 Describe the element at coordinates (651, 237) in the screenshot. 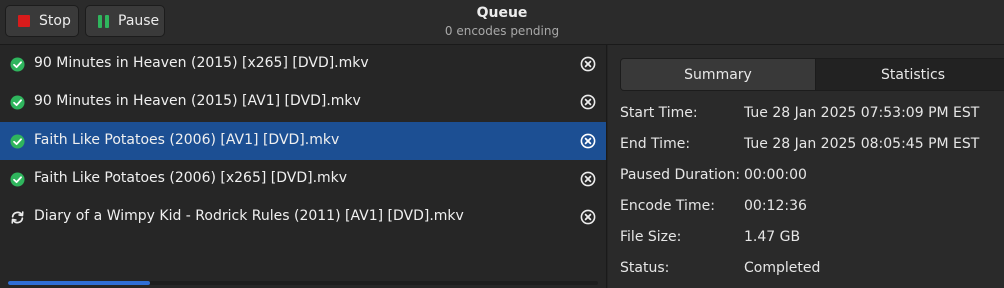

I see `file-size-label: File Size:` at that location.